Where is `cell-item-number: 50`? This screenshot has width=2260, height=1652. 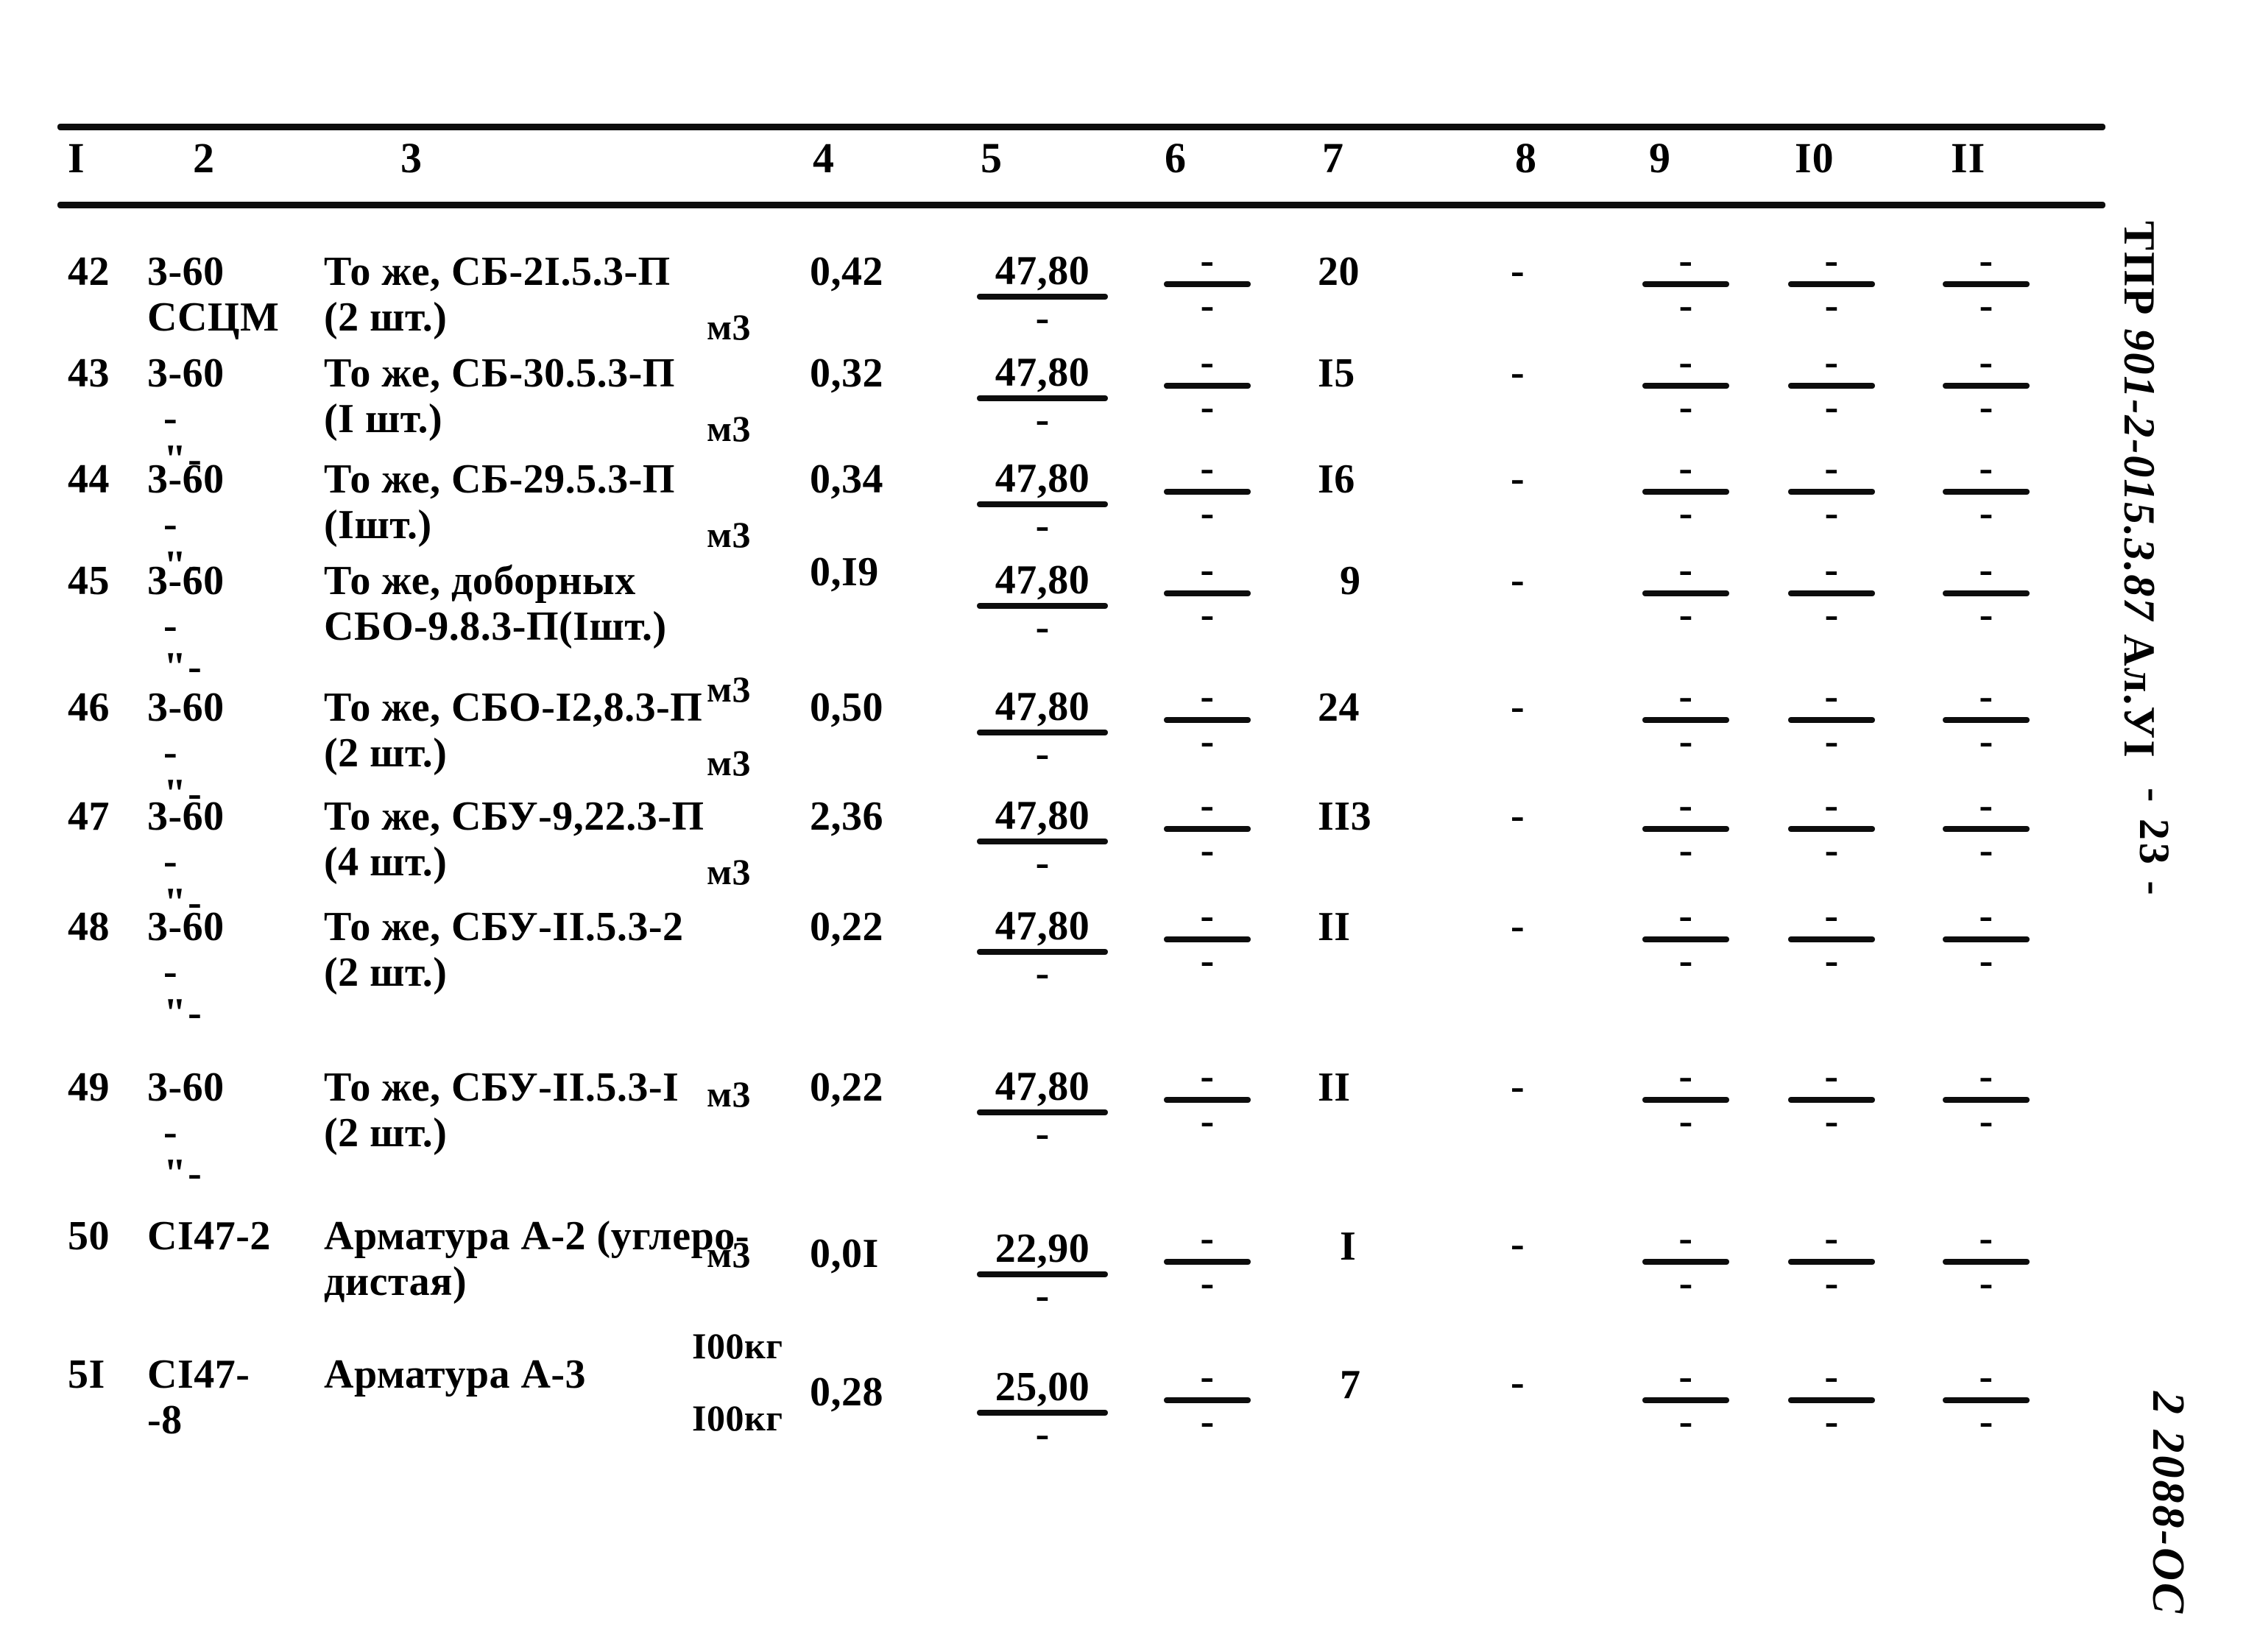
cell-item-number: 50 is located at coordinates (89, 1236).